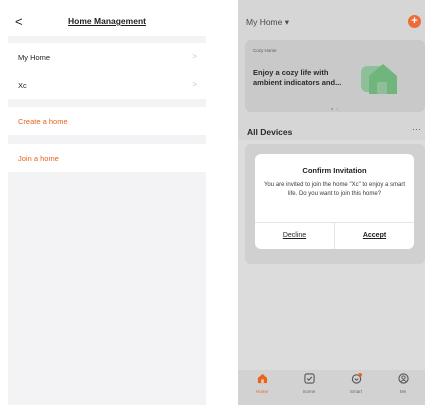  What do you see at coordinates (374, 235) in the screenshot?
I see `accept-button: Accept` at bounding box center [374, 235].